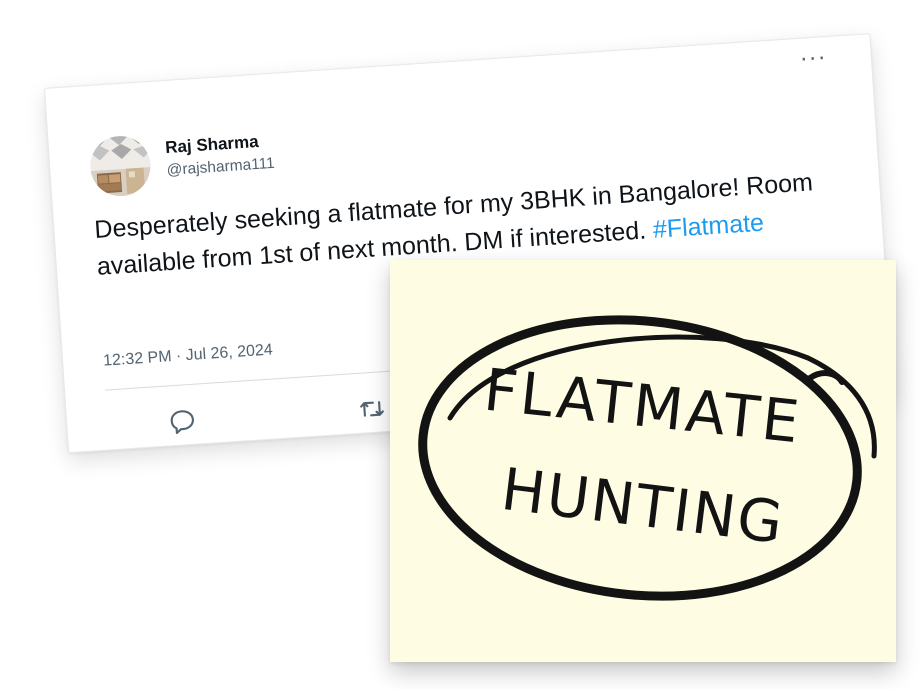  Describe the element at coordinates (229, 353) in the screenshot. I see `tweet-date: Jul 26, 2024` at that location.